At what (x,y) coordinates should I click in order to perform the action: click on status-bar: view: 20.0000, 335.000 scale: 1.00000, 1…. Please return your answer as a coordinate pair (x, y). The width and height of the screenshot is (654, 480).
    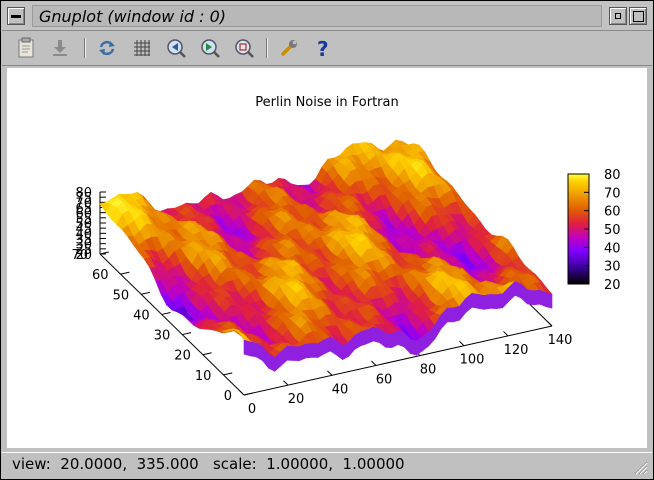
    Looking at the image, I should click on (327, 465).